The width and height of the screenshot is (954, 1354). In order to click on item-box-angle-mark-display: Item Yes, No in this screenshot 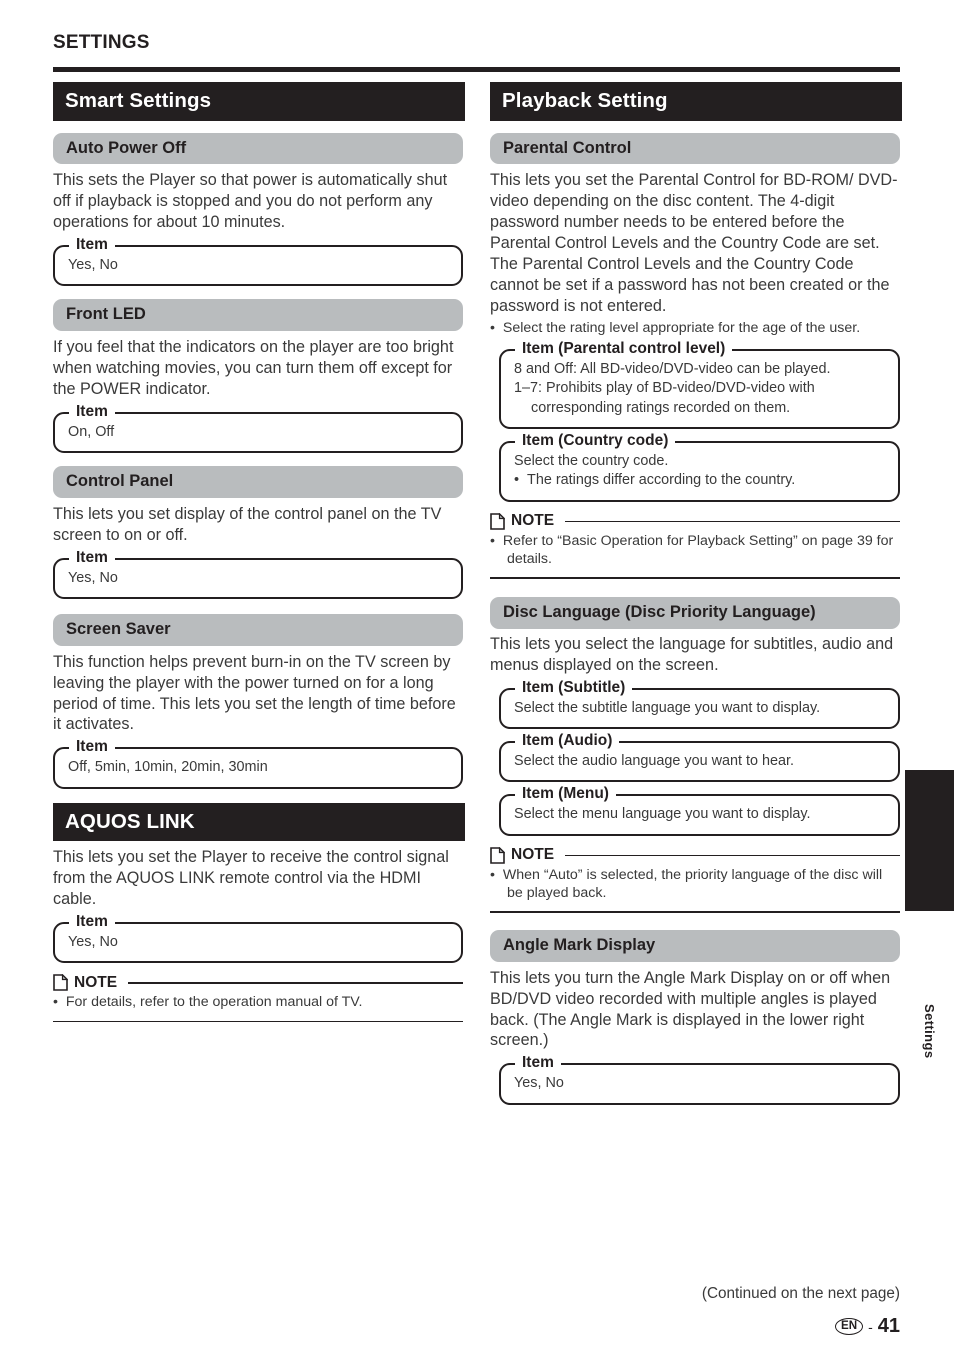, I will do `click(699, 1079)`.